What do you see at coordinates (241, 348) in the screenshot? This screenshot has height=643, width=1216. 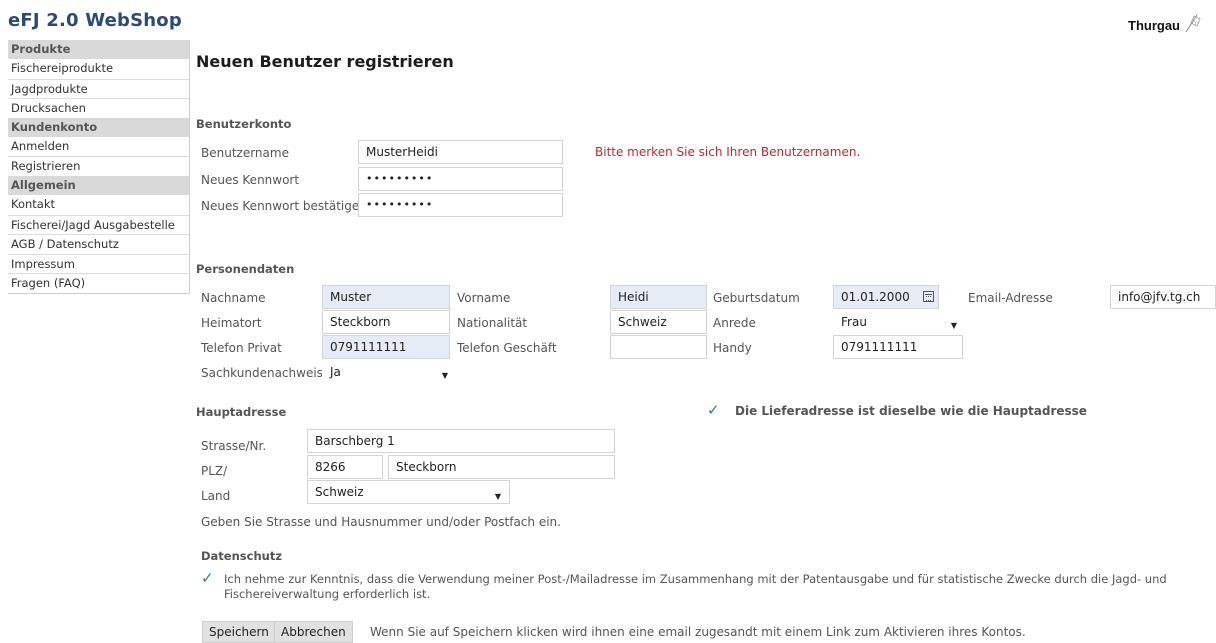 I see `phone-private-label: Telefon Privat` at bounding box center [241, 348].